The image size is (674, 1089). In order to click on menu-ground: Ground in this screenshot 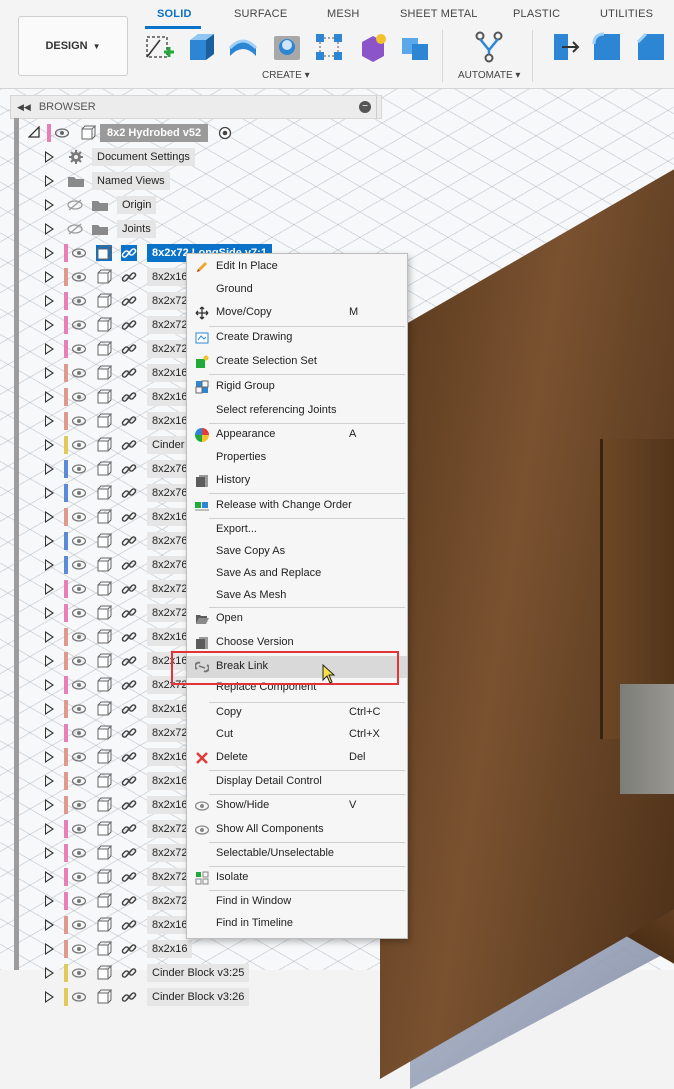, I will do `click(297, 290)`.